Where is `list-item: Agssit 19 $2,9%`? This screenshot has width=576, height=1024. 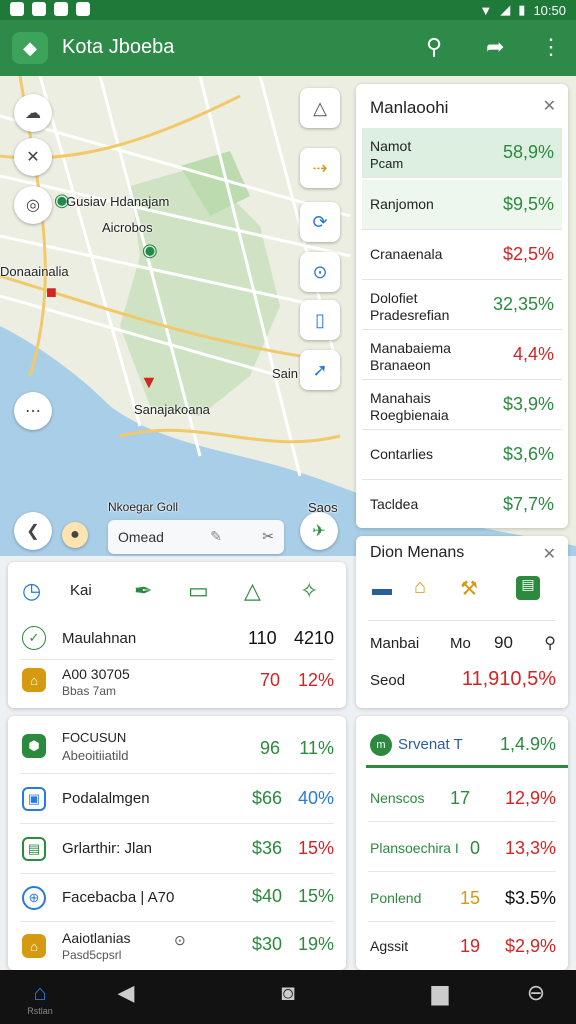
list-item: Agssit 19 $2,9% is located at coordinates (462, 946).